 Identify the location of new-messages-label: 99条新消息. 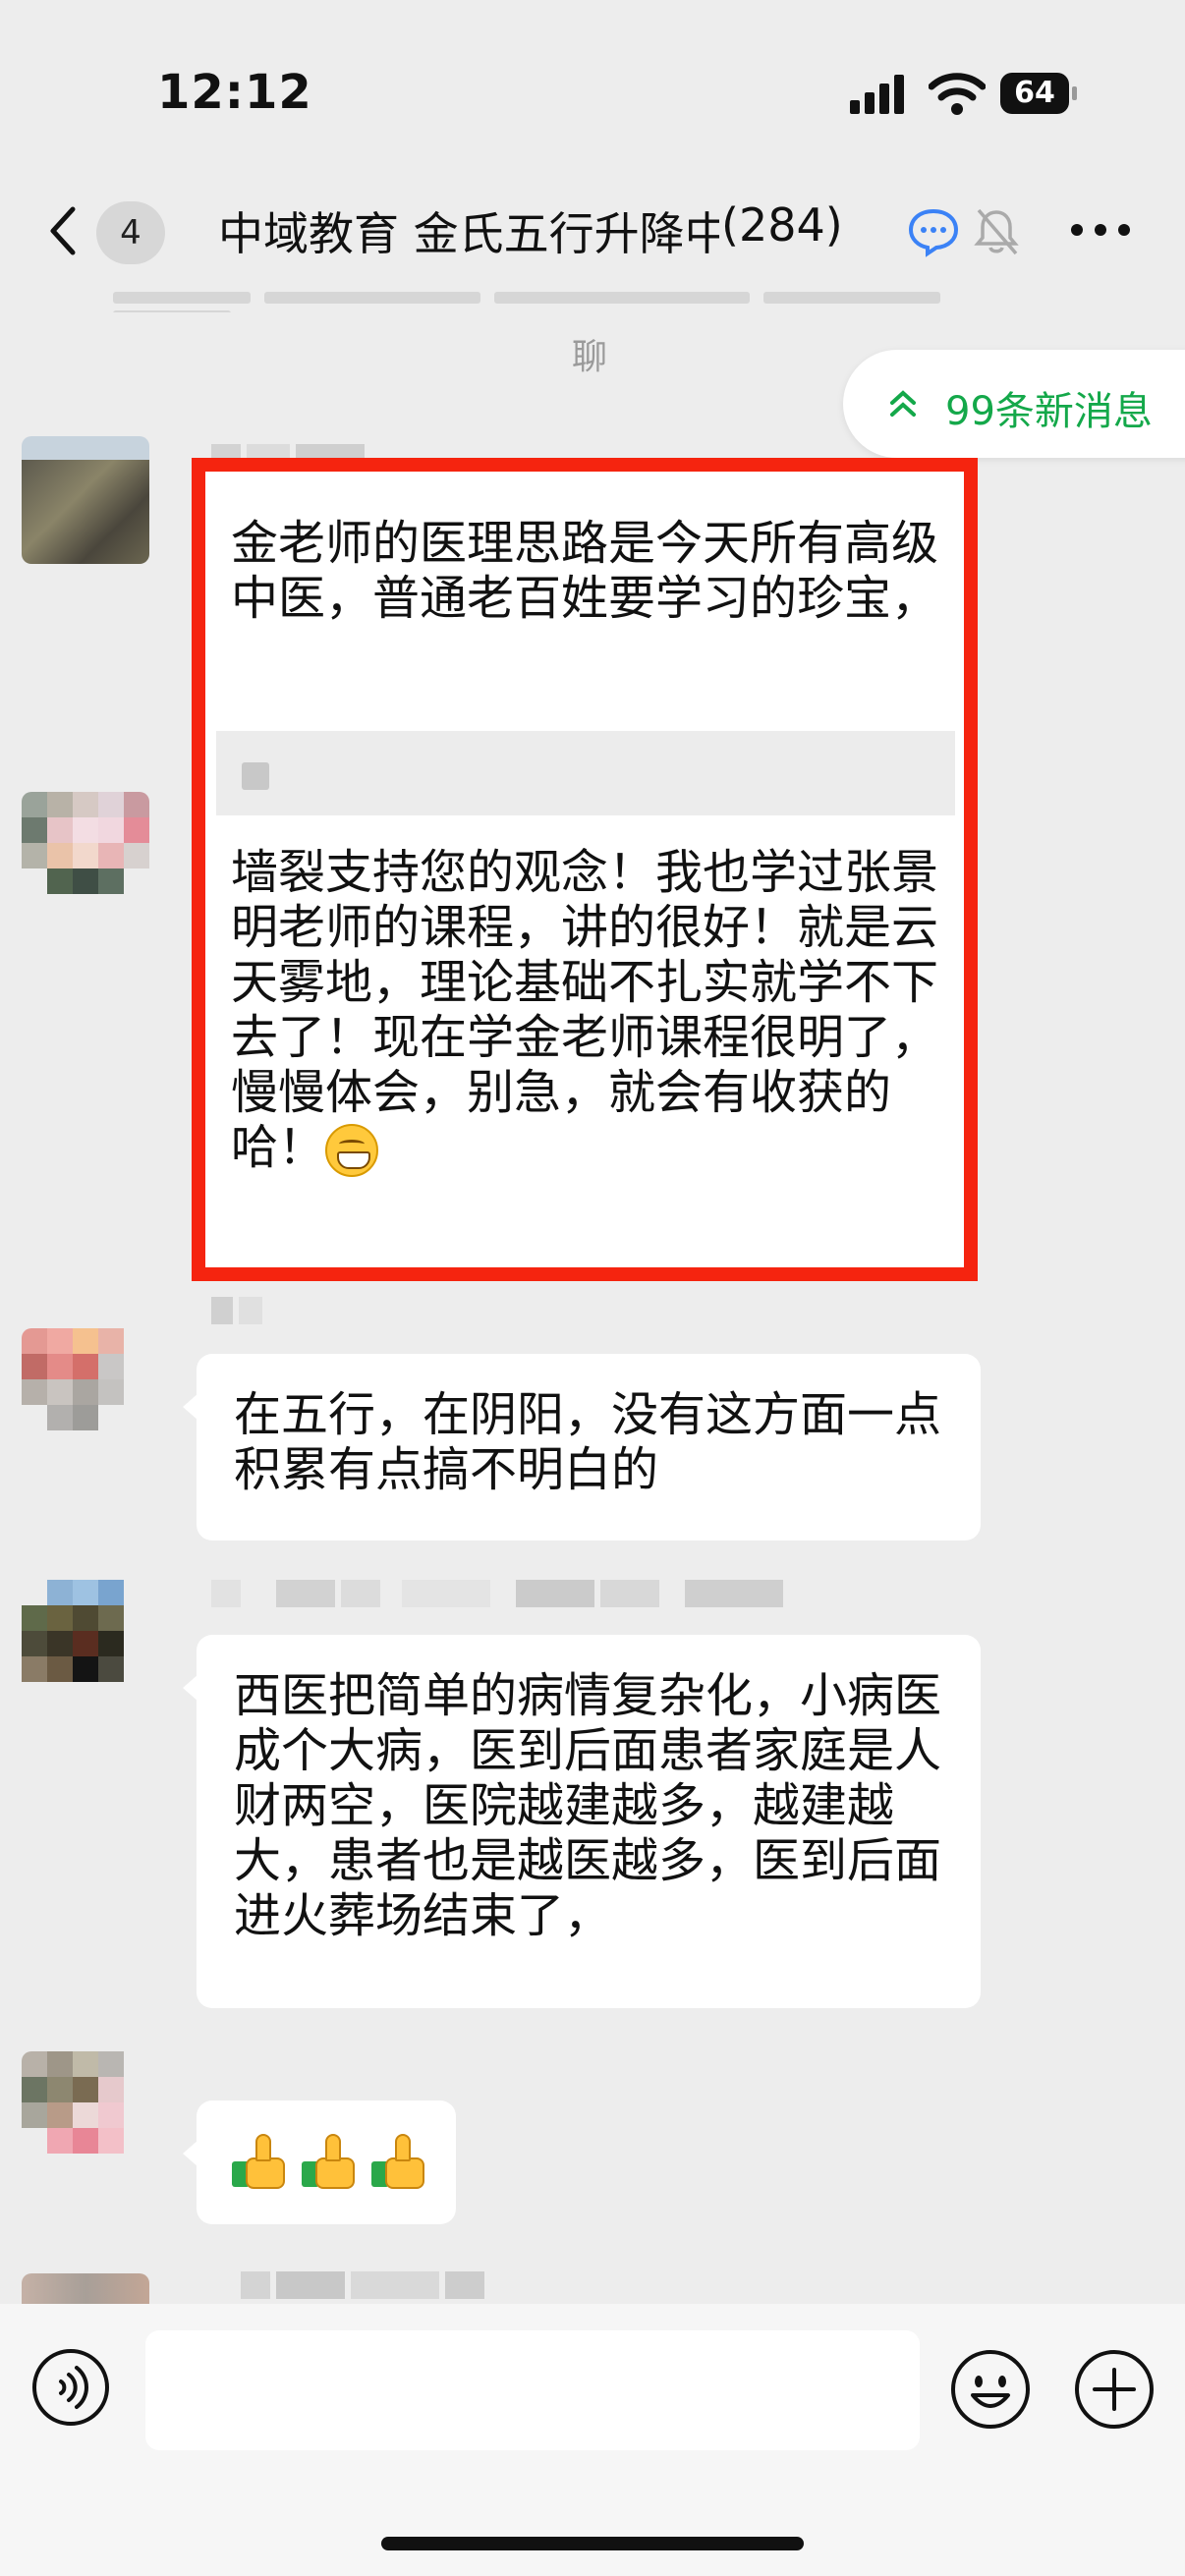
(1049, 411).